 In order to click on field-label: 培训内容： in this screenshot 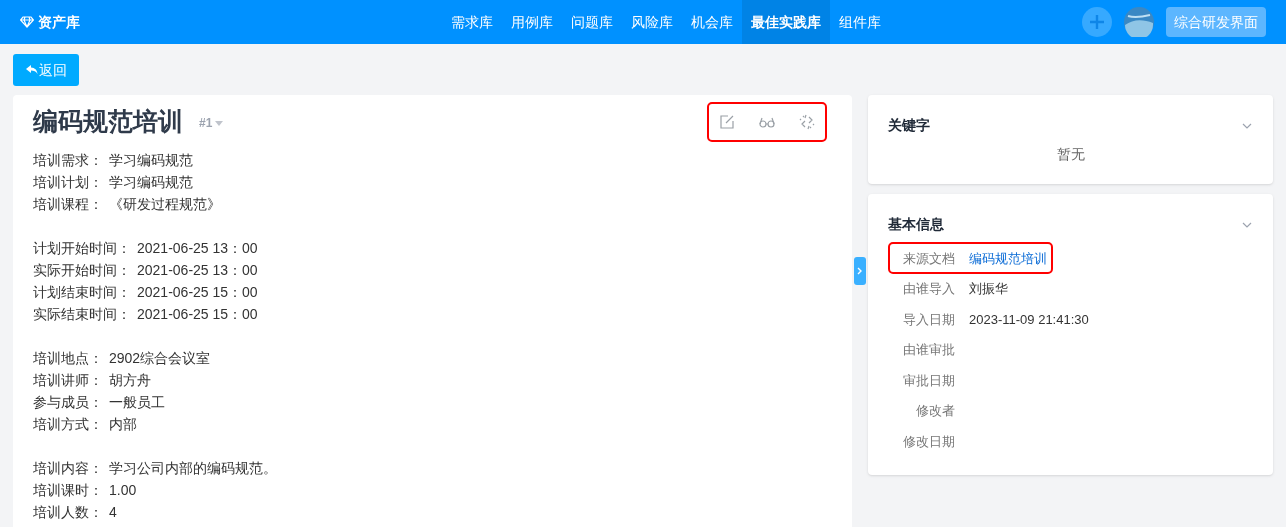, I will do `click(68, 468)`.